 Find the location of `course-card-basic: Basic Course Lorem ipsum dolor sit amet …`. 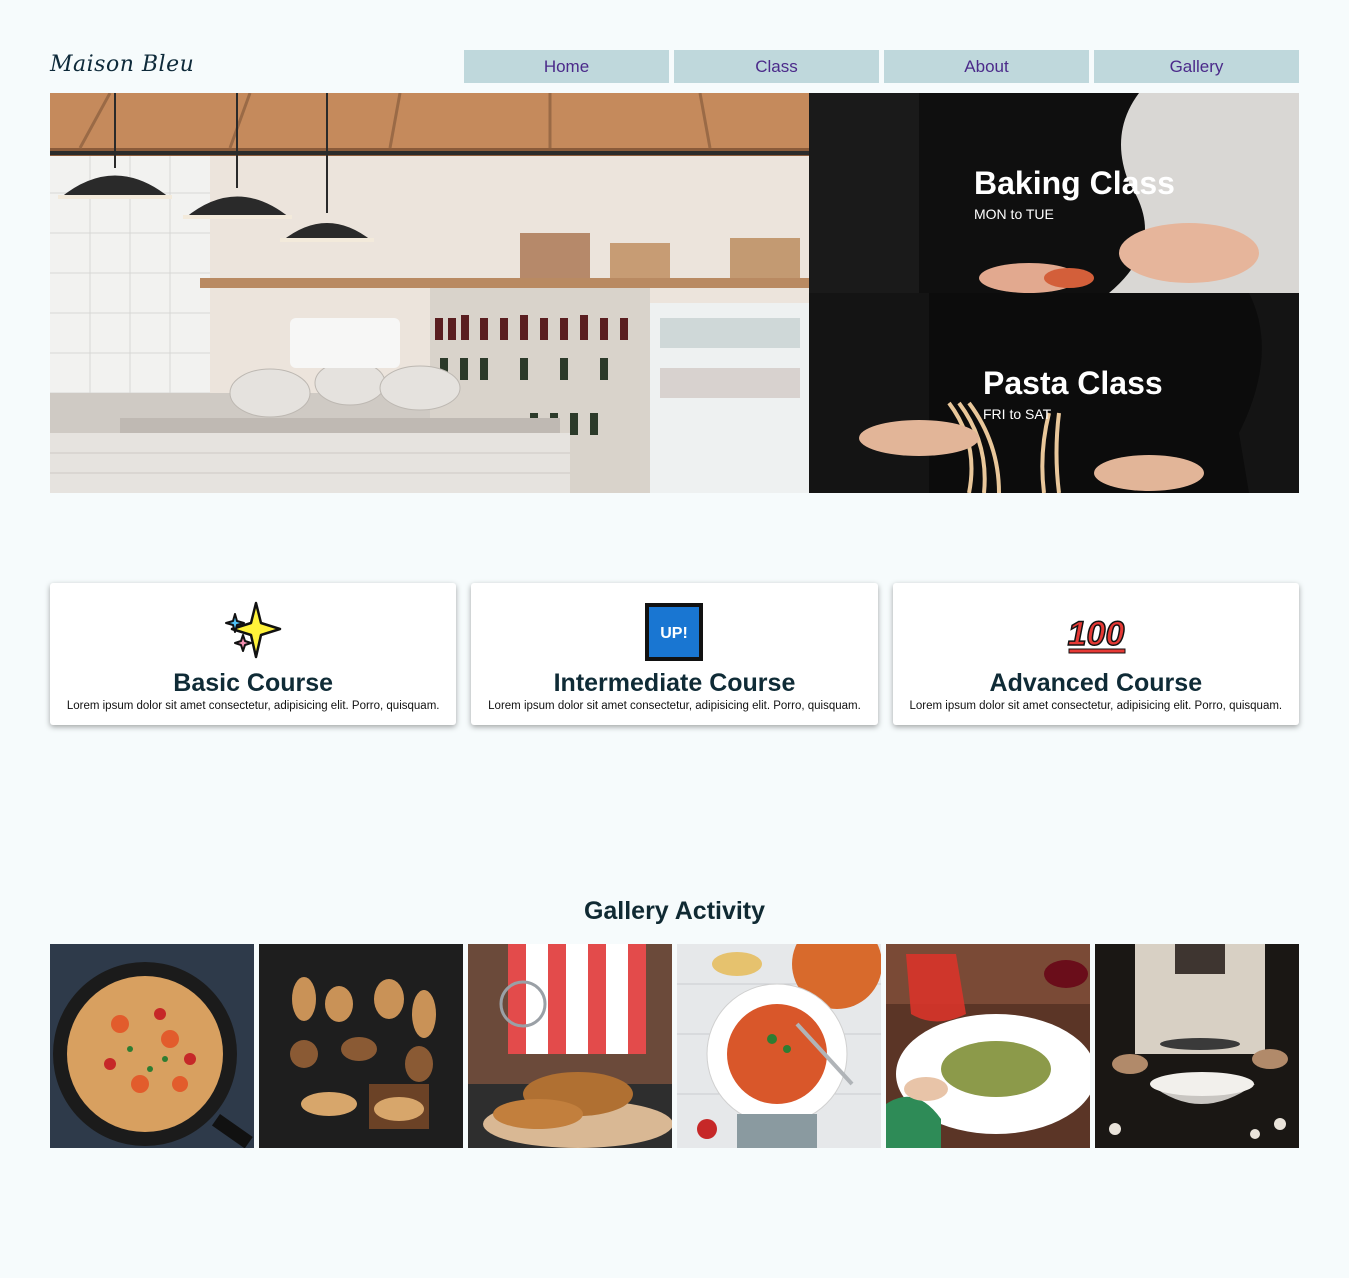

course-card-basic: Basic Course Lorem ipsum dolor sit amet … is located at coordinates (253, 654).